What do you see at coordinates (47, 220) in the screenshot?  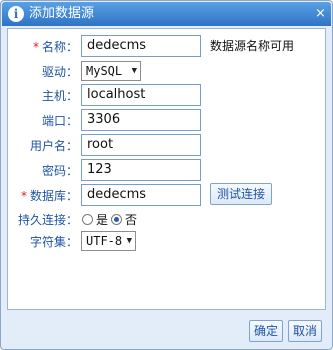 I see `persistent-label: 持久连接：` at bounding box center [47, 220].